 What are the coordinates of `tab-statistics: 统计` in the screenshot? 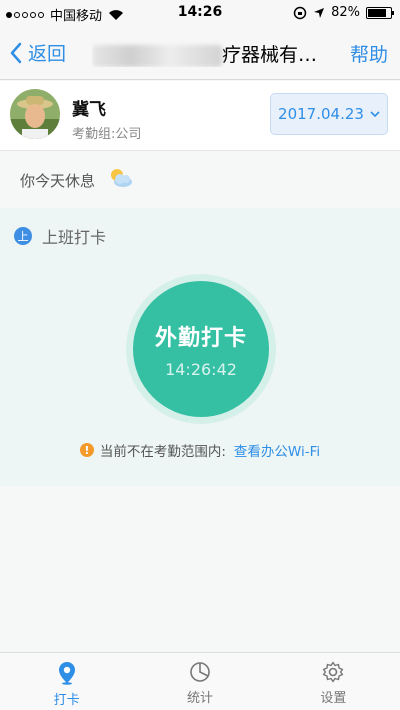 It's located at (199, 681).